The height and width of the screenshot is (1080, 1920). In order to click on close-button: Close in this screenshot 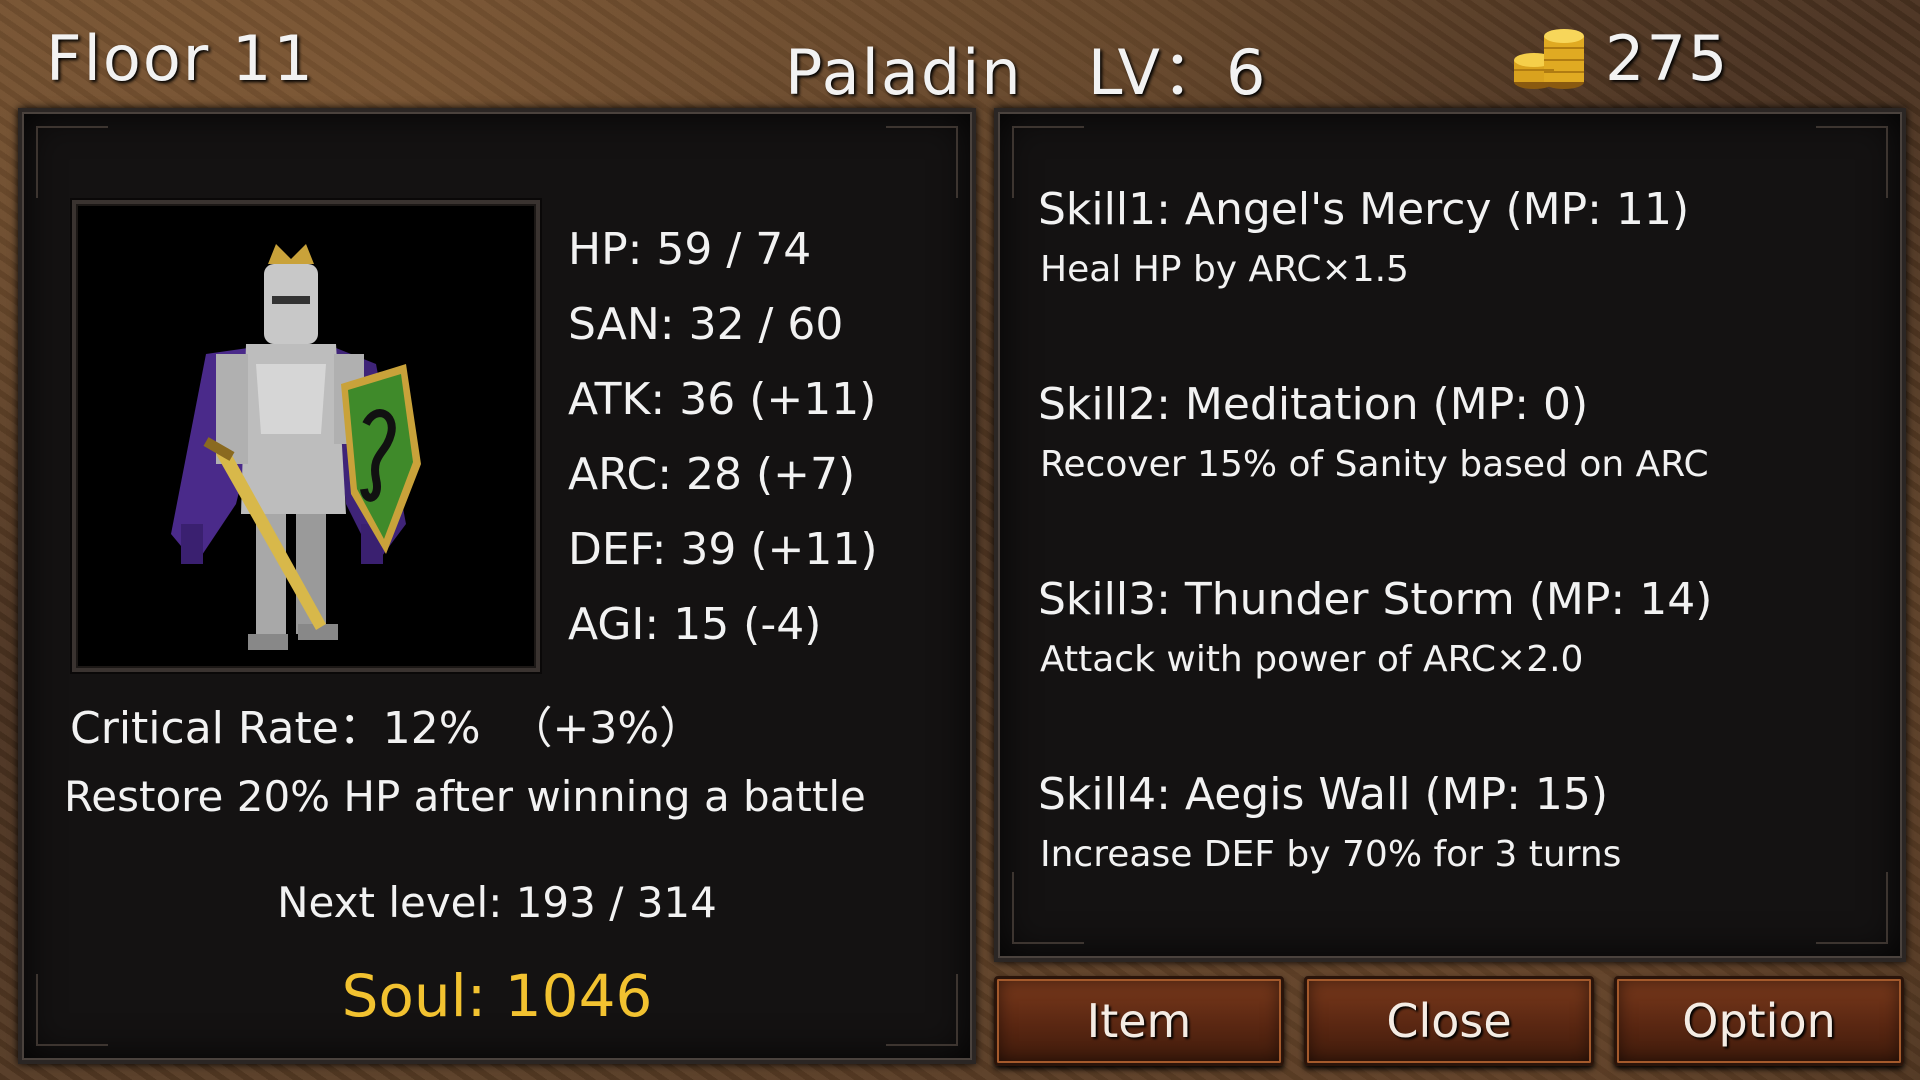, I will do `click(1449, 1021)`.